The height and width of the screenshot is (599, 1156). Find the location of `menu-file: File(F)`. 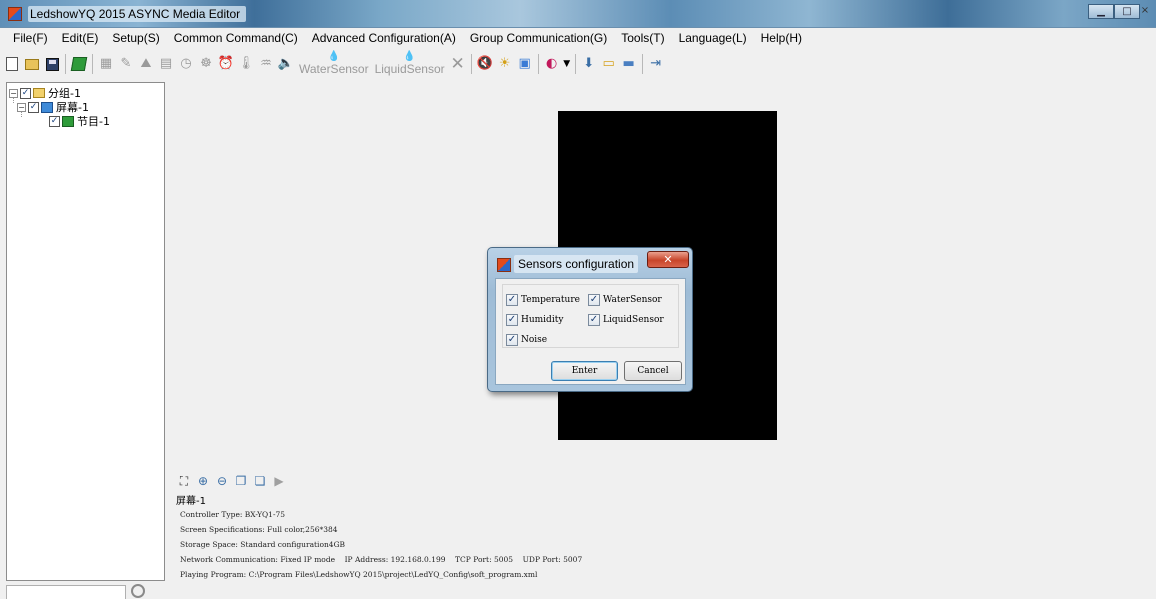

menu-file: File(F) is located at coordinates (31, 38).